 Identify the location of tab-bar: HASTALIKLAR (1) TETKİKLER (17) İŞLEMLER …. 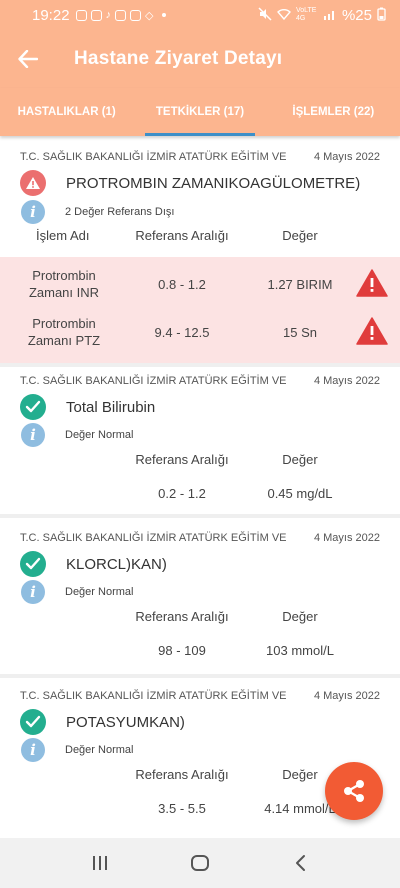
(200, 112).